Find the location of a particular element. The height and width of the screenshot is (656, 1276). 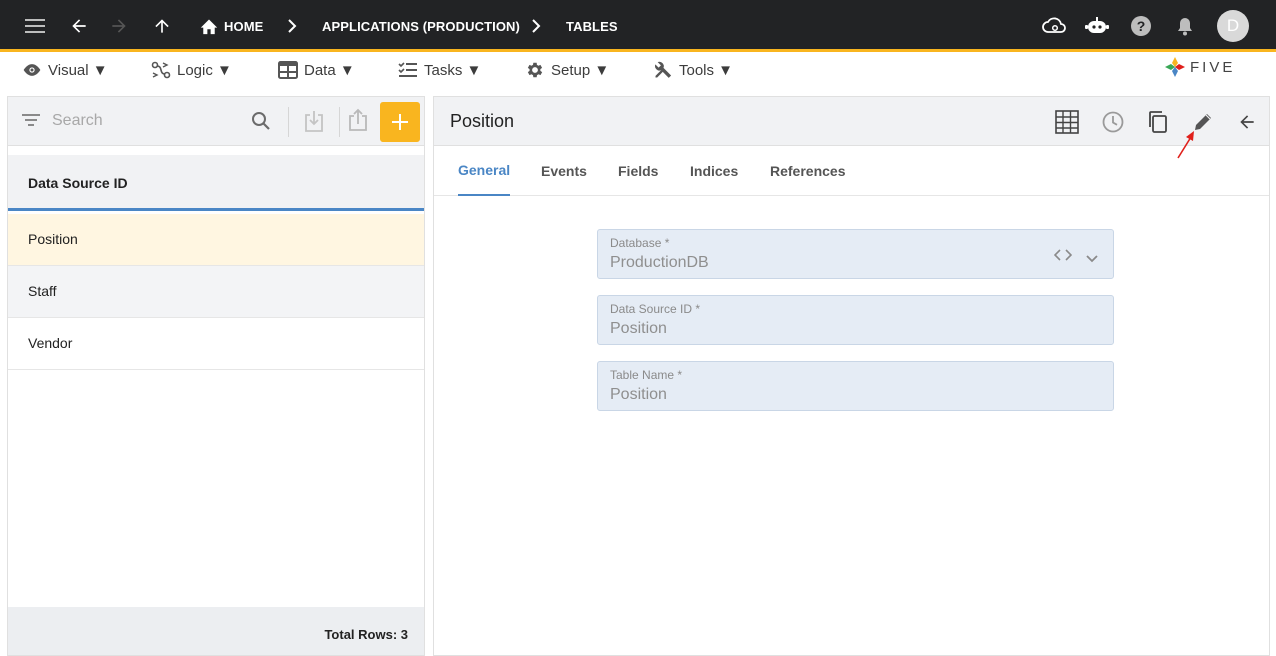

menu-data: Data ▼ is located at coordinates (316, 70).